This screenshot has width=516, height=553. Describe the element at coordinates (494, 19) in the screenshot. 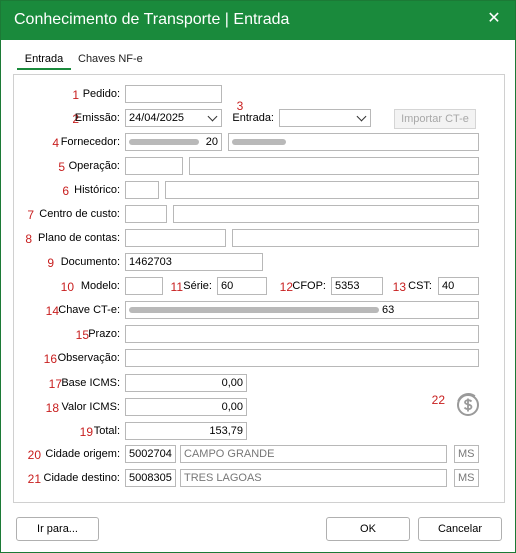

I see `close-icon: ✕` at that location.